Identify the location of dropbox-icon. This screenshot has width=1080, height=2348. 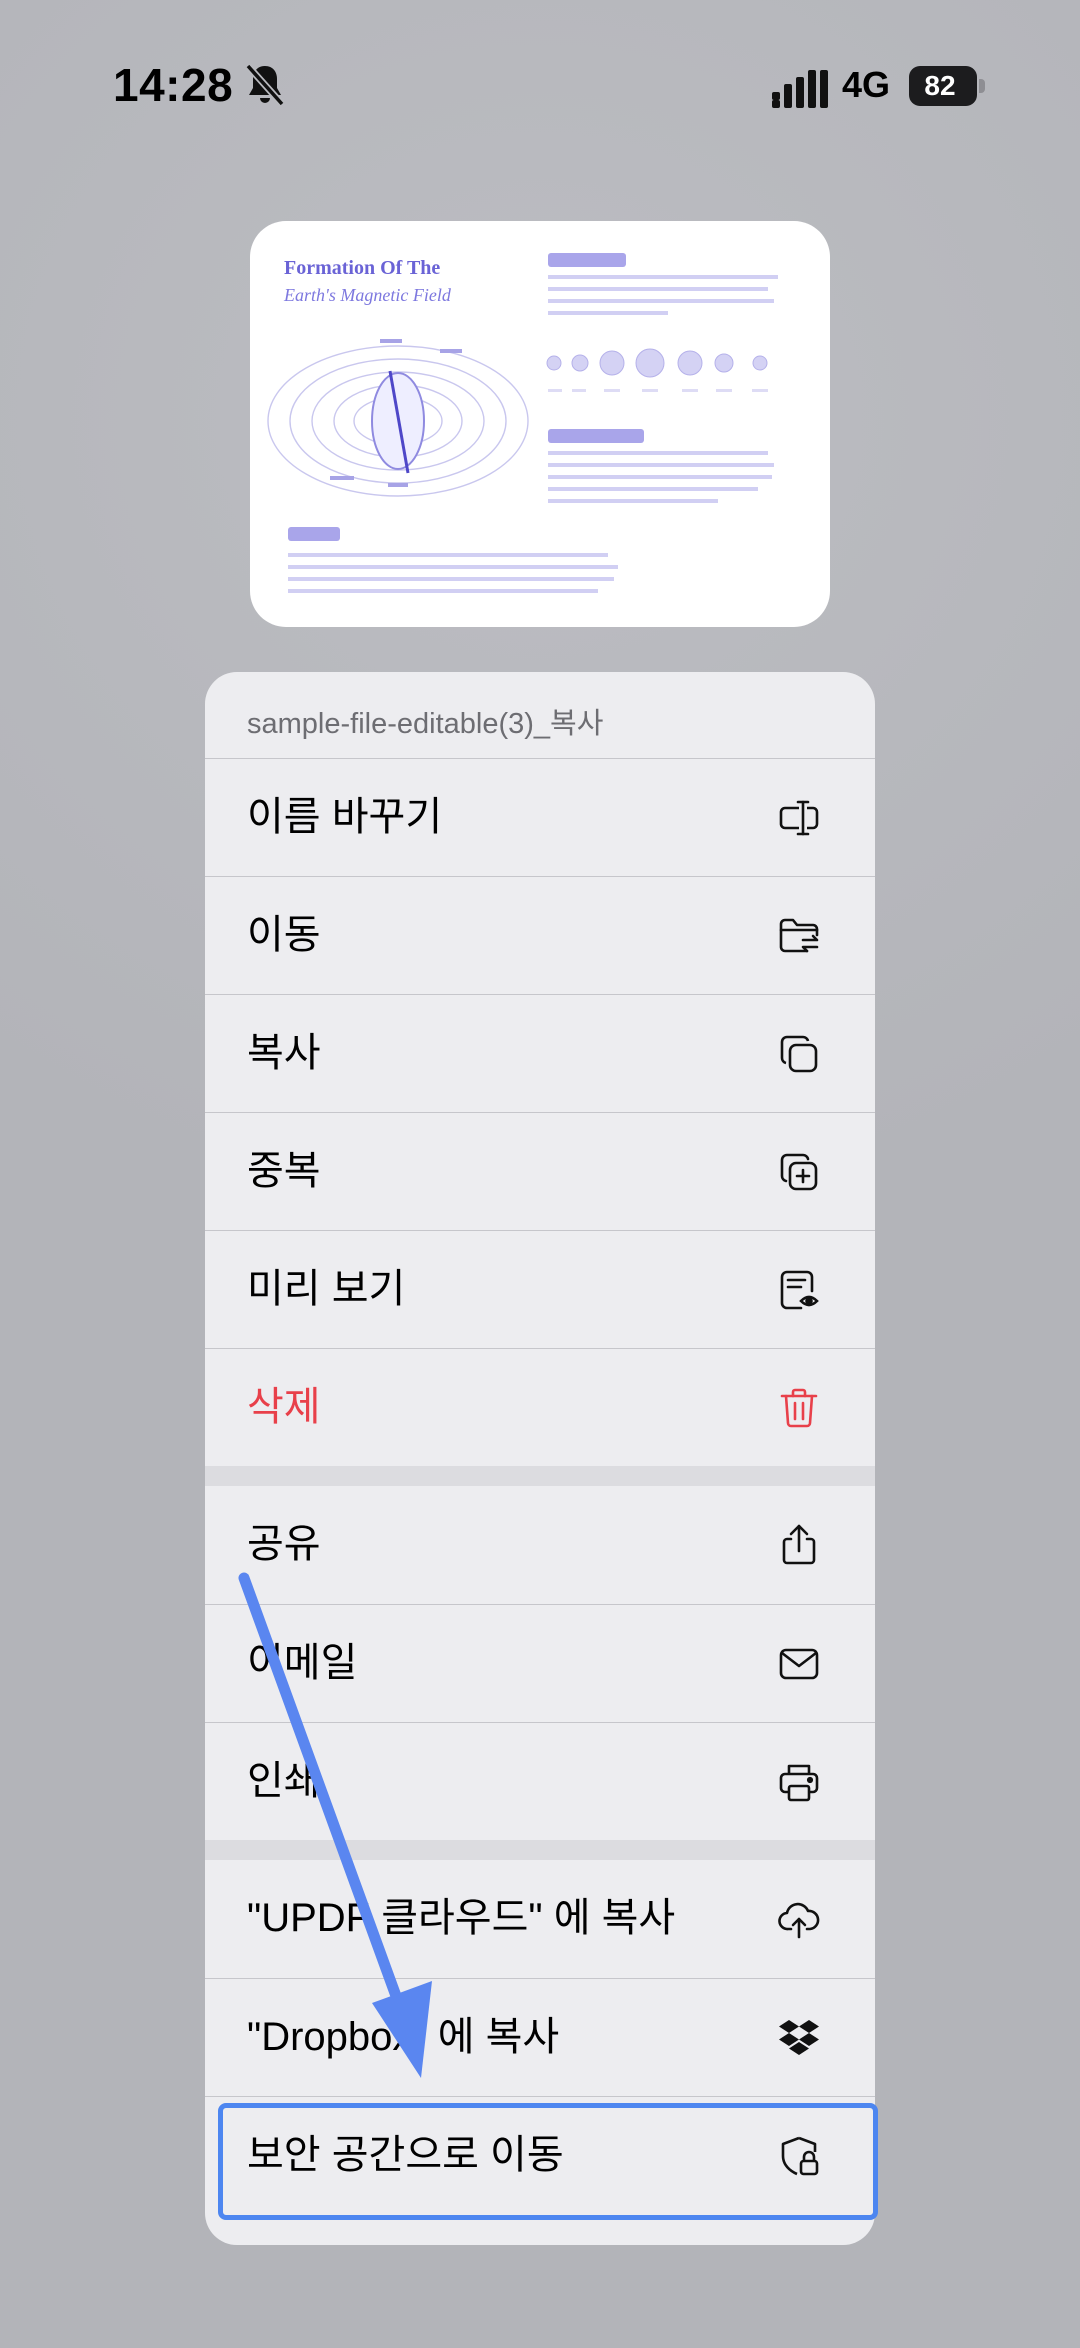
(799, 2037).